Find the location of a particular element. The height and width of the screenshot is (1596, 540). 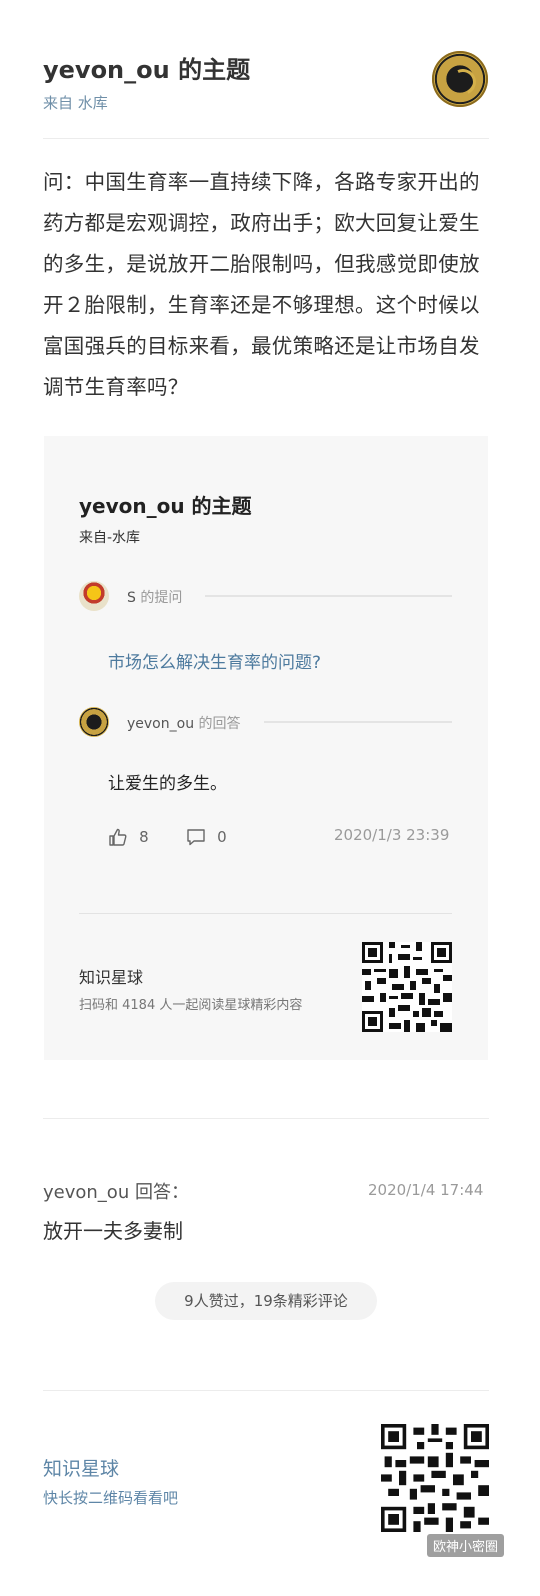

author-avatar is located at coordinates (460, 79).